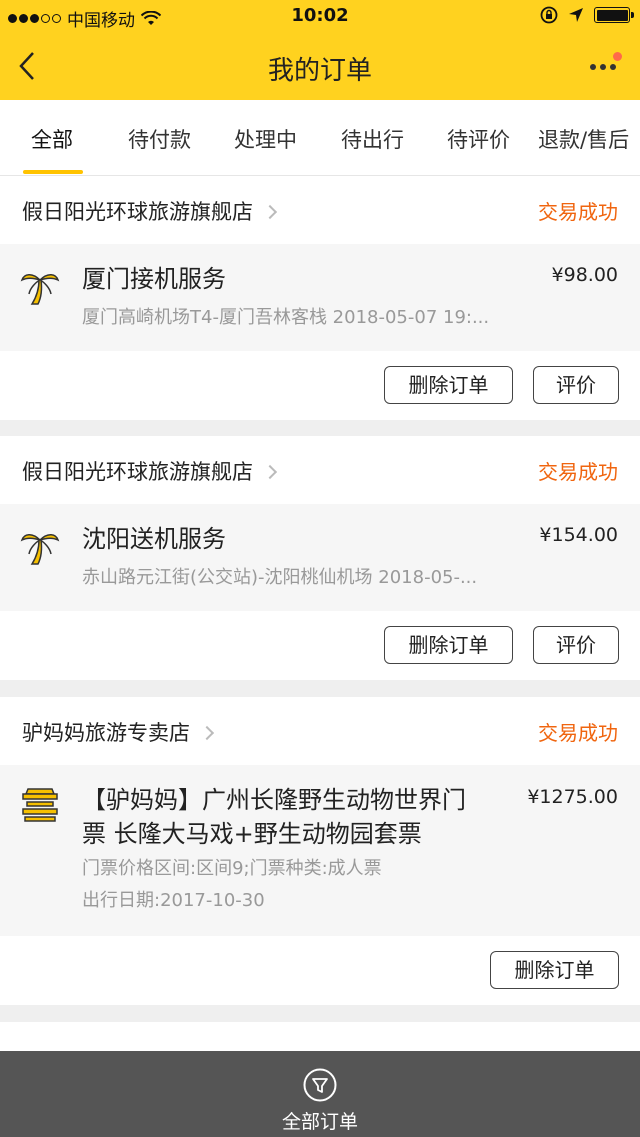 Image resolution: width=640 pixels, height=1137 pixels. I want to click on active-tab-indicator, so click(53, 172).